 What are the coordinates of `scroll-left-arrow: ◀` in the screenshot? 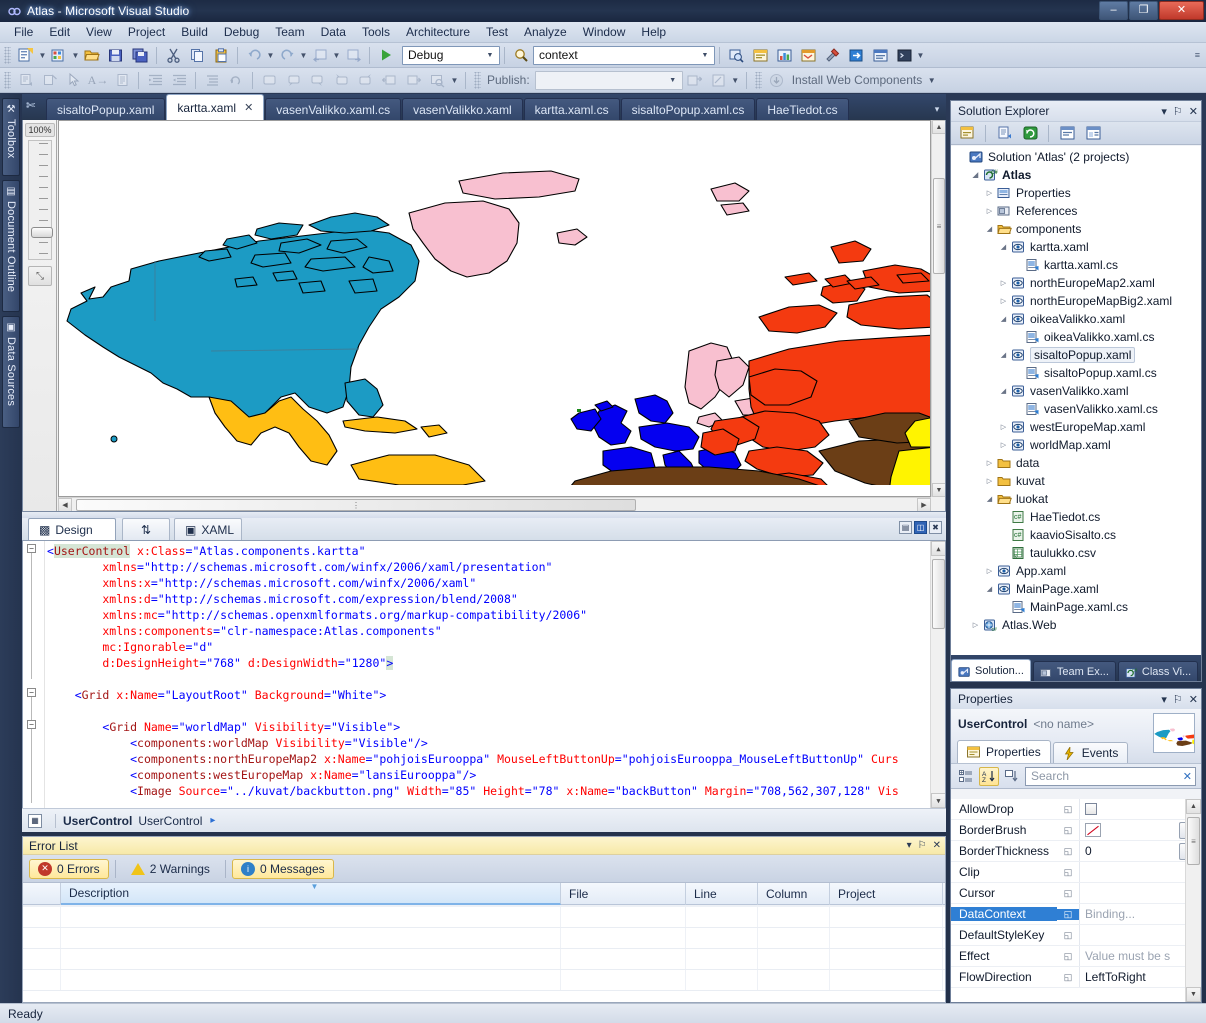 It's located at (65, 504).